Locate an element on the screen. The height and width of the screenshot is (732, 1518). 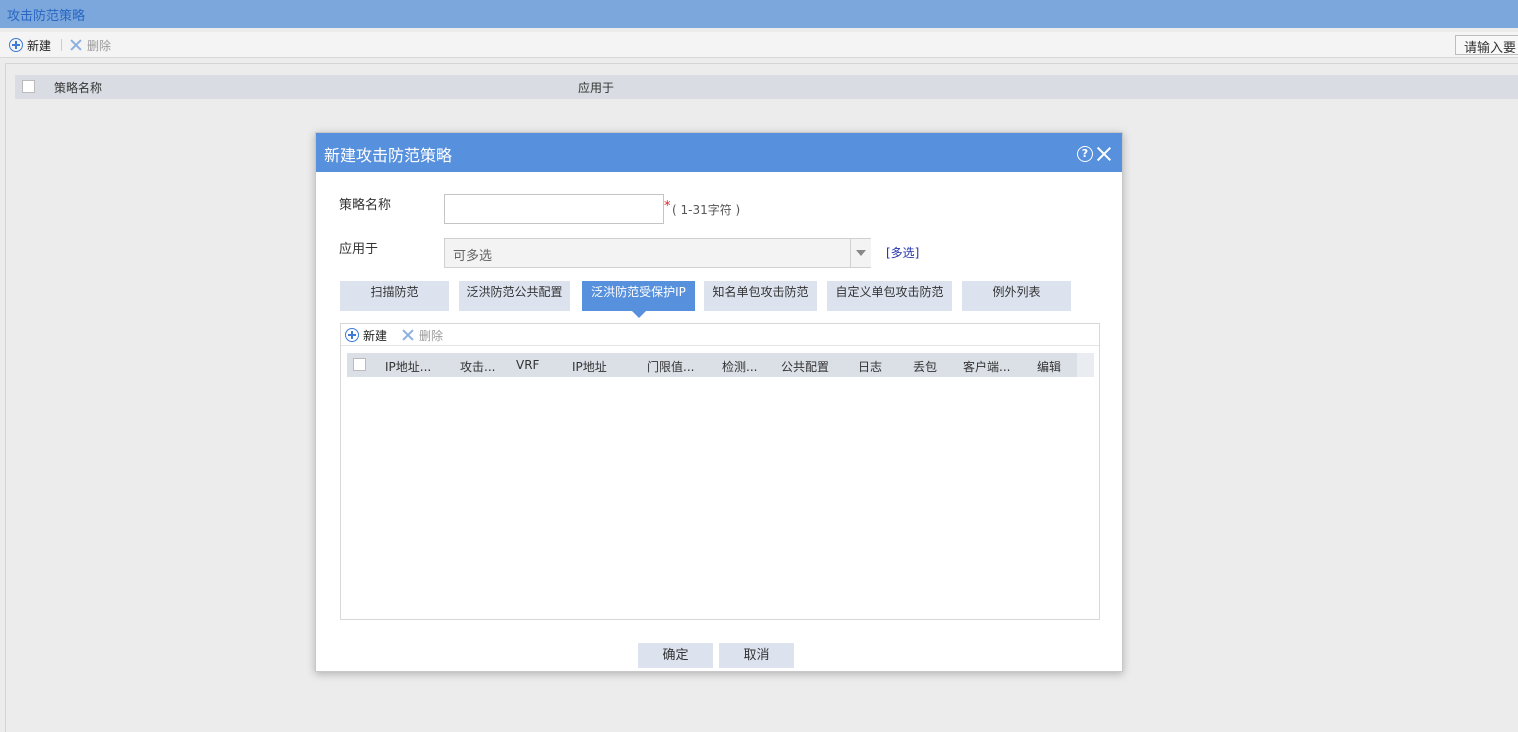
tab-custom-single-packet: 自定义单包攻击防范 is located at coordinates (889, 296).